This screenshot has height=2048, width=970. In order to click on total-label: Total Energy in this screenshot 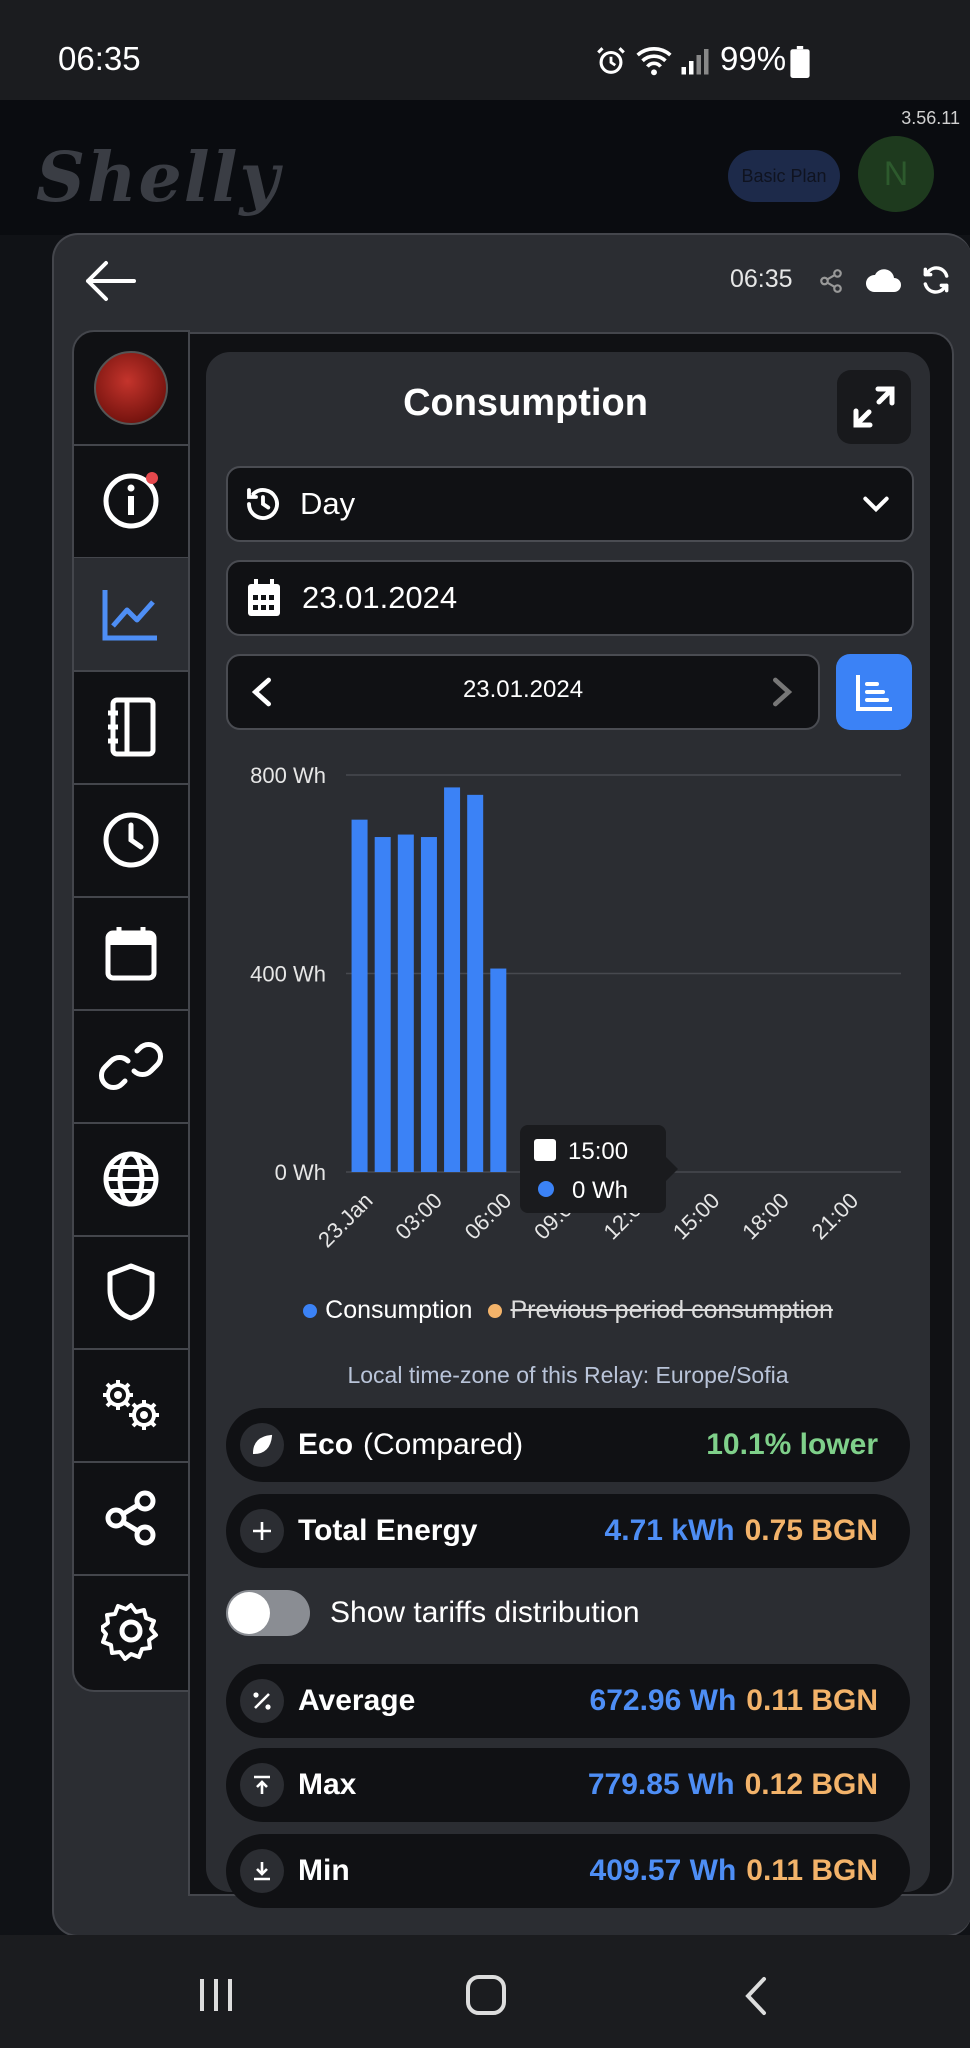, I will do `click(388, 1530)`.